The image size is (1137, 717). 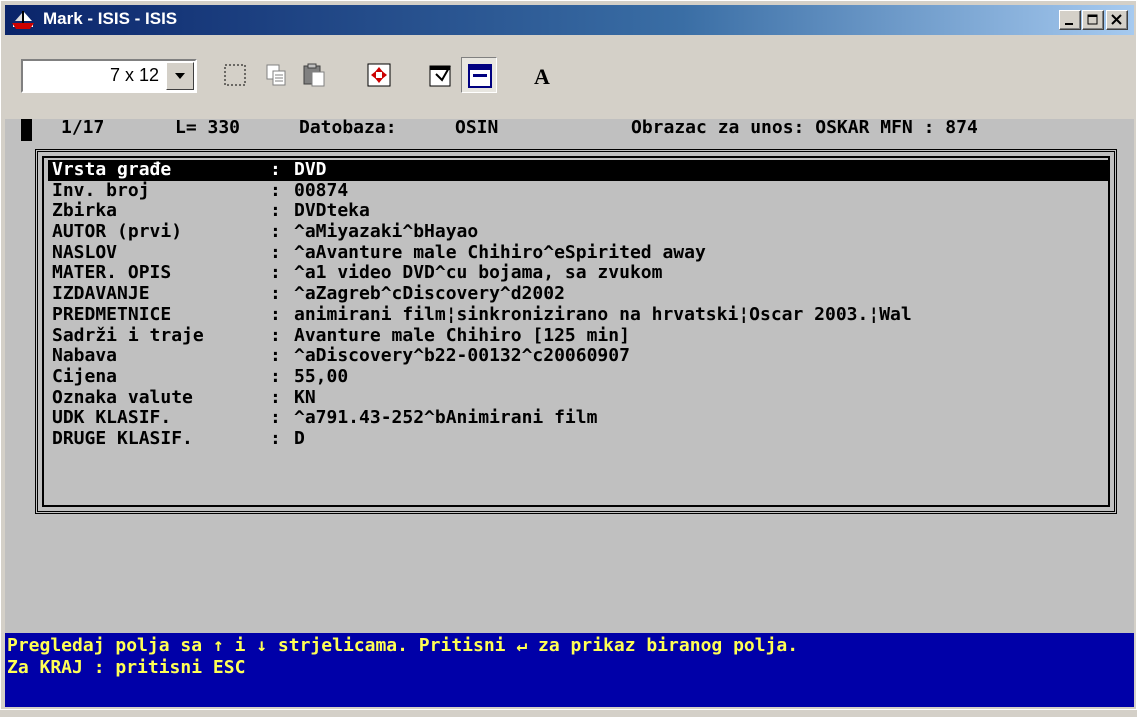 I want to click on database-label: Datobaza:, so click(x=348, y=127).